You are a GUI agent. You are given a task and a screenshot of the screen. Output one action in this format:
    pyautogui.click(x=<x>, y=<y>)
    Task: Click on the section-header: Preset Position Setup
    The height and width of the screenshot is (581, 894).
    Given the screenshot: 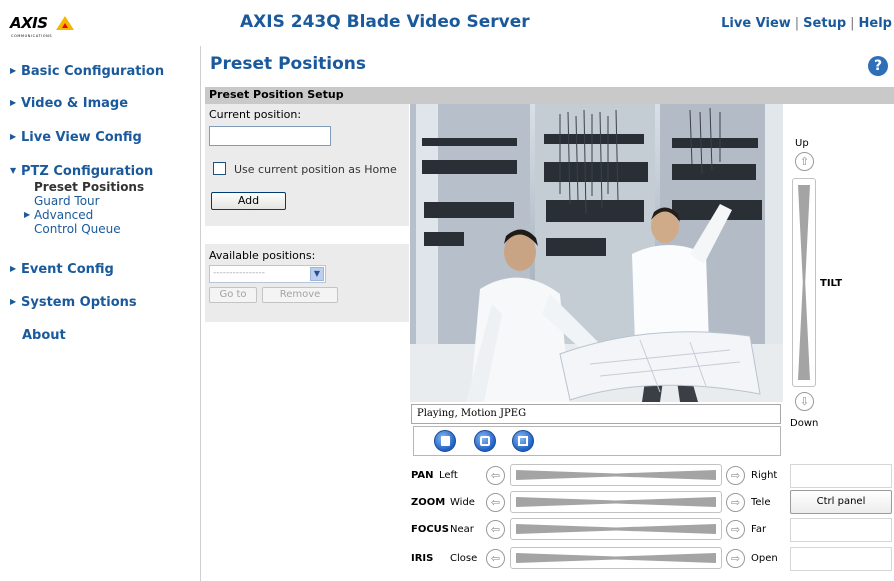 What is the action you would take?
    pyautogui.click(x=549, y=95)
    